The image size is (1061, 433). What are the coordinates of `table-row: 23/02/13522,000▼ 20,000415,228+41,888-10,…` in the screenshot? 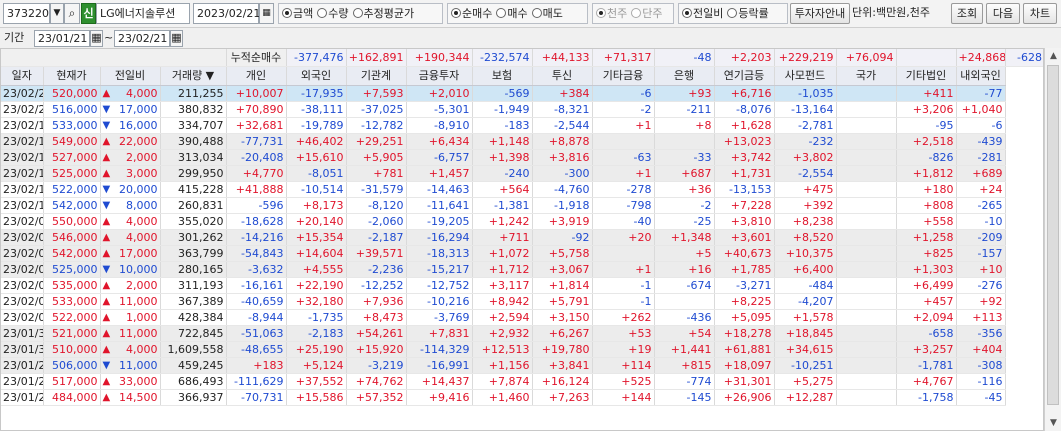 It's located at (522, 189).